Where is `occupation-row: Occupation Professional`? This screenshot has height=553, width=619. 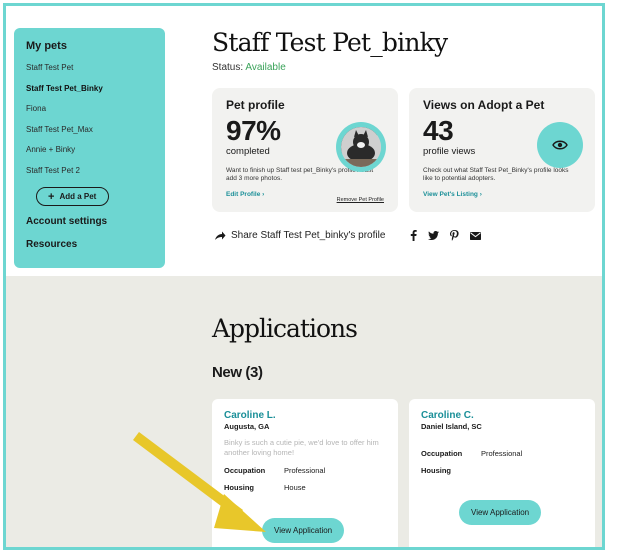 occupation-row: Occupation Professional is located at coordinates (502, 453).